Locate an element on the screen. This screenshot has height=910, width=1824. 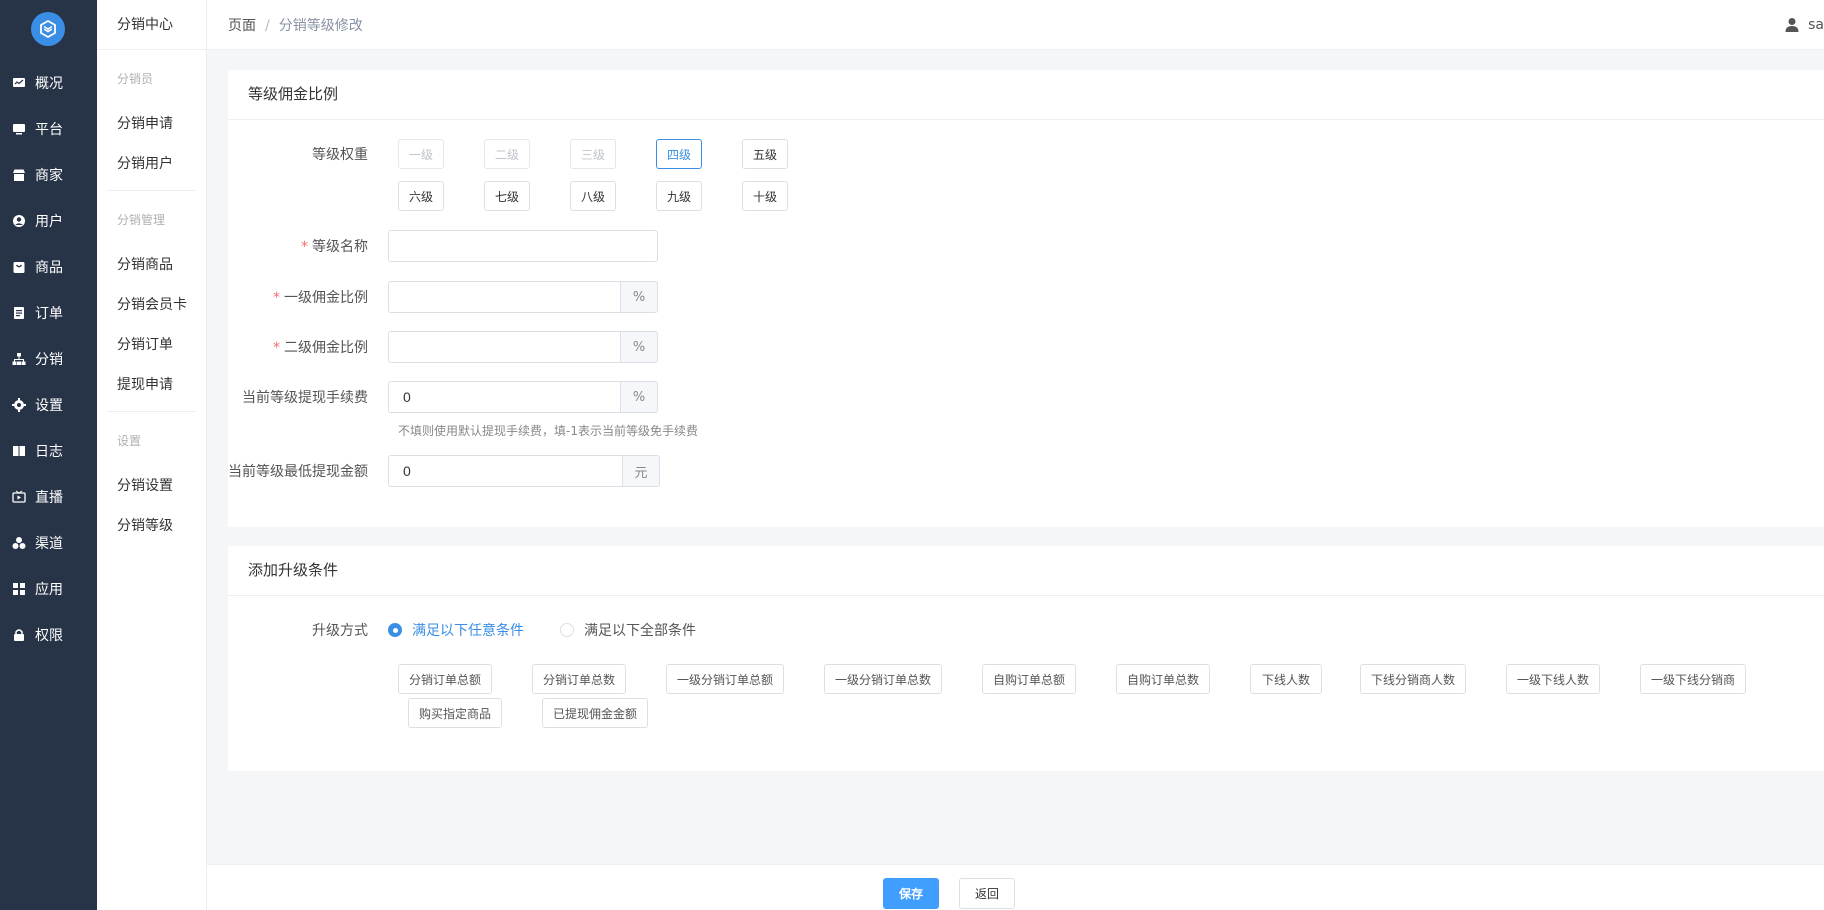
sidebar-item-label: 商品 is located at coordinates (49, 268).